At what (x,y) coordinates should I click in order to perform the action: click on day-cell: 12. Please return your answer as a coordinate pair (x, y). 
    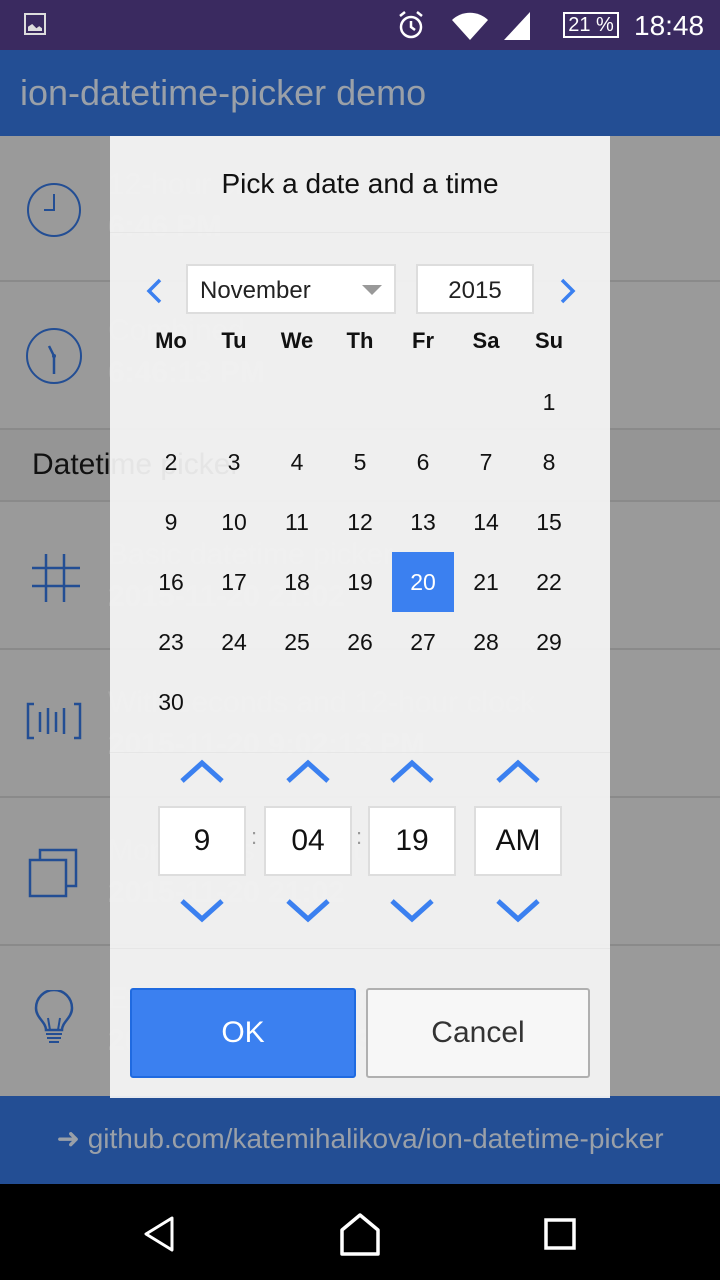
    Looking at the image, I should click on (360, 522).